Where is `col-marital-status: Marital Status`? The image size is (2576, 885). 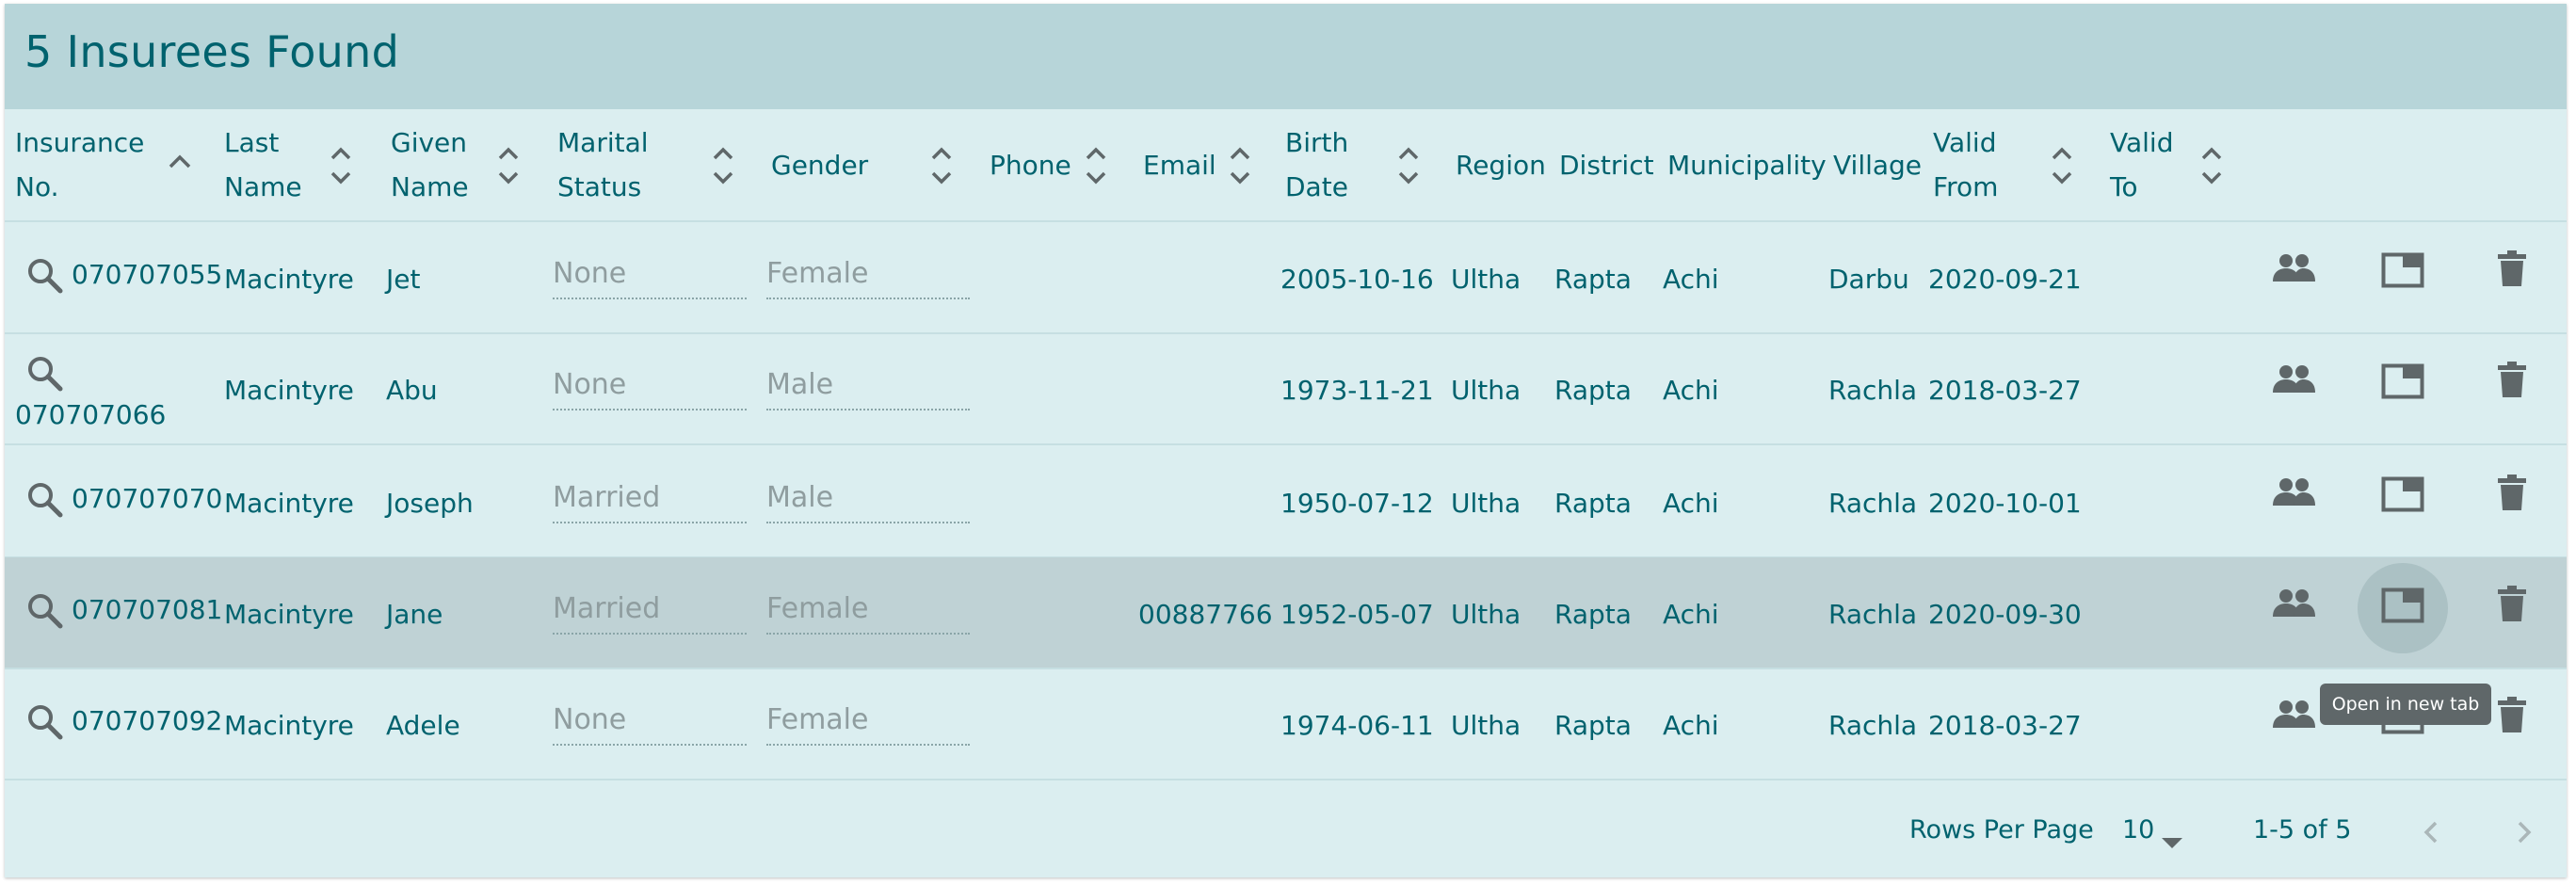
col-marital-status: Marital Status is located at coordinates (651, 165).